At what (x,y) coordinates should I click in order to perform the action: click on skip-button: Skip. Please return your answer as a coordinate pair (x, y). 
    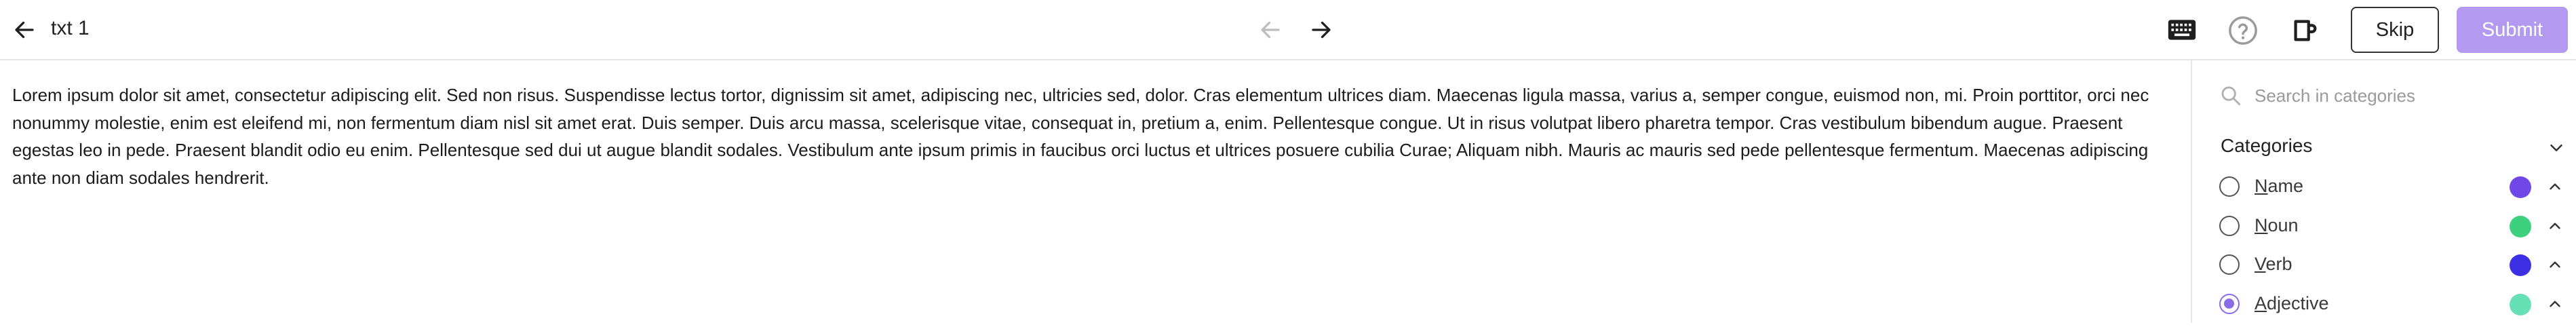
    Looking at the image, I should click on (2395, 30).